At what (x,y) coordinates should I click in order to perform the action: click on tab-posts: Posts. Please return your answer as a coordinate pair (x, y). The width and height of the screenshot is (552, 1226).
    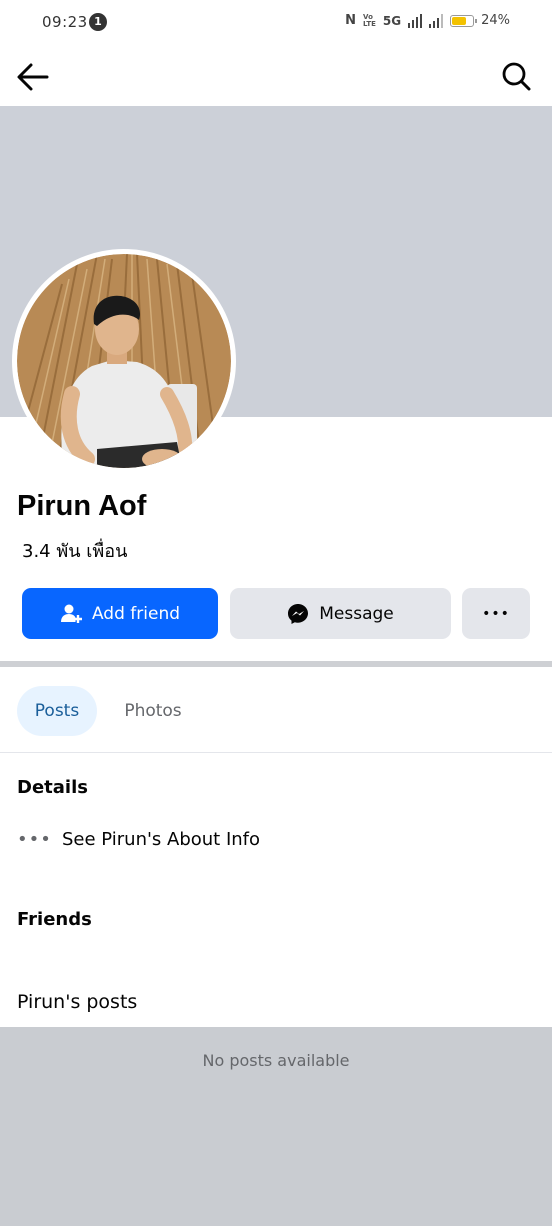
    Looking at the image, I should click on (57, 711).